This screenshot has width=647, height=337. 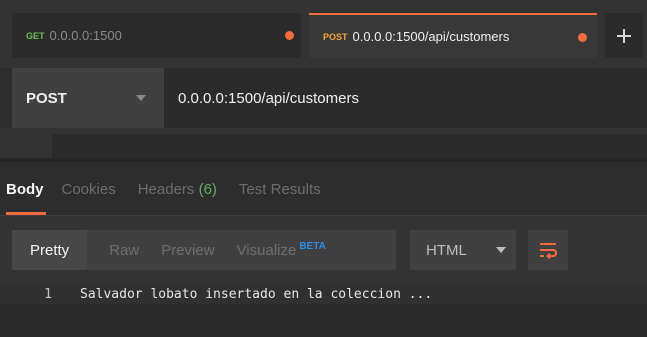 What do you see at coordinates (446, 250) in the screenshot?
I see `language-value: HTML` at bounding box center [446, 250].